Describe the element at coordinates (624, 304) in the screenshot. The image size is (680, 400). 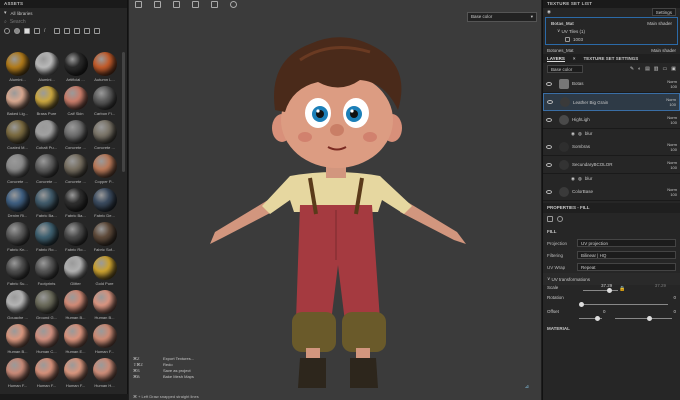
I see `rotation-track` at that location.